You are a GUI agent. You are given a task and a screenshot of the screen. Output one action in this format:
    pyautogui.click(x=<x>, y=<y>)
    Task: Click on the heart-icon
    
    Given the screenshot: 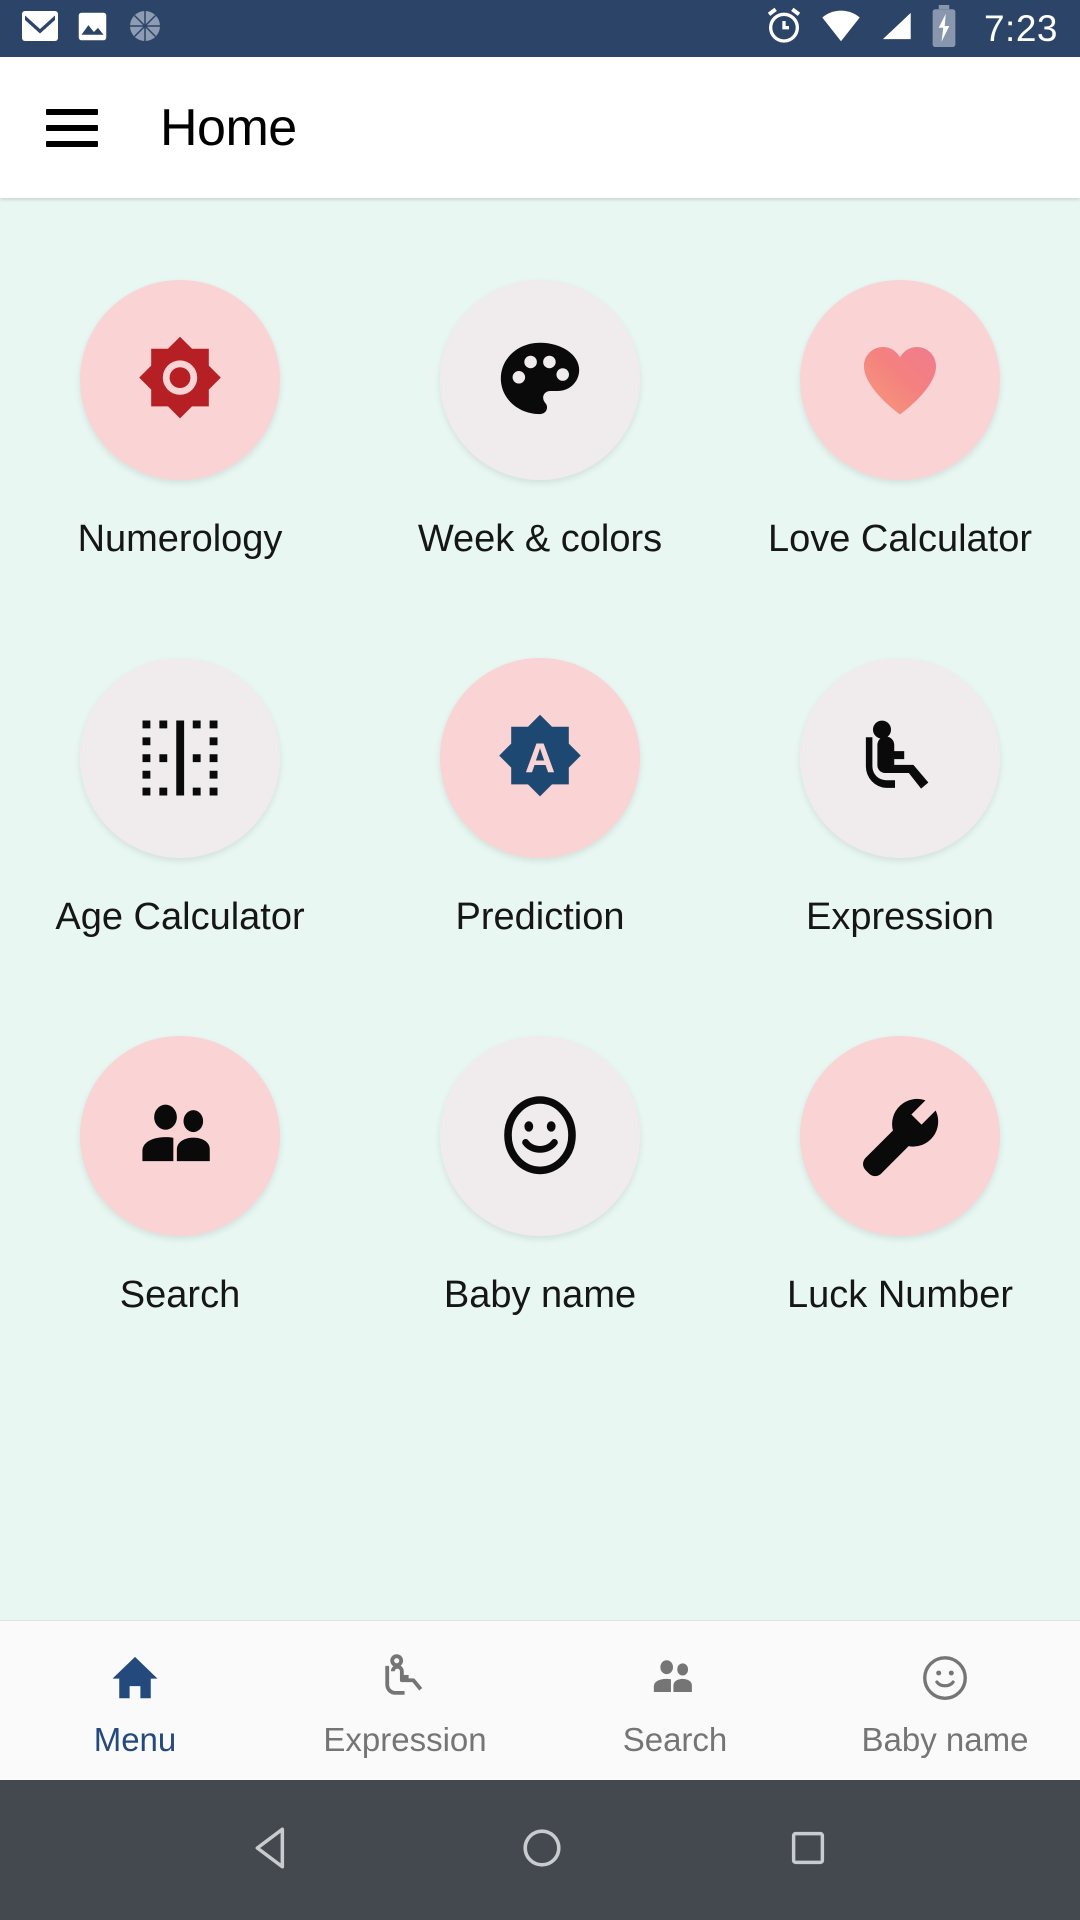 What is the action you would take?
    pyautogui.click(x=900, y=381)
    